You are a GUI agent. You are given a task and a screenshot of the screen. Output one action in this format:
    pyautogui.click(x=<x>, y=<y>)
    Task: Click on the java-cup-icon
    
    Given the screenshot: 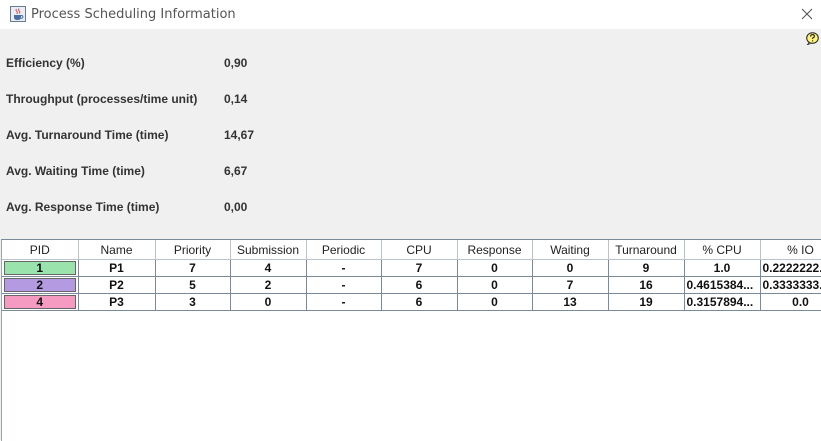 What is the action you would take?
    pyautogui.click(x=18, y=14)
    